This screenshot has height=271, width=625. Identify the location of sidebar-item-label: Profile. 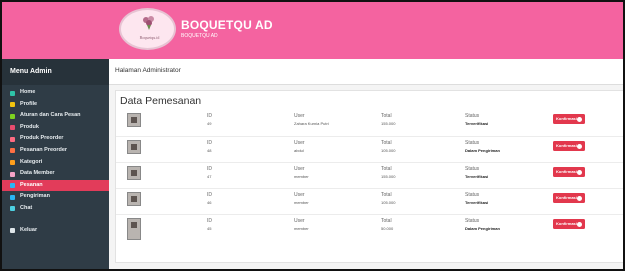
(29, 103).